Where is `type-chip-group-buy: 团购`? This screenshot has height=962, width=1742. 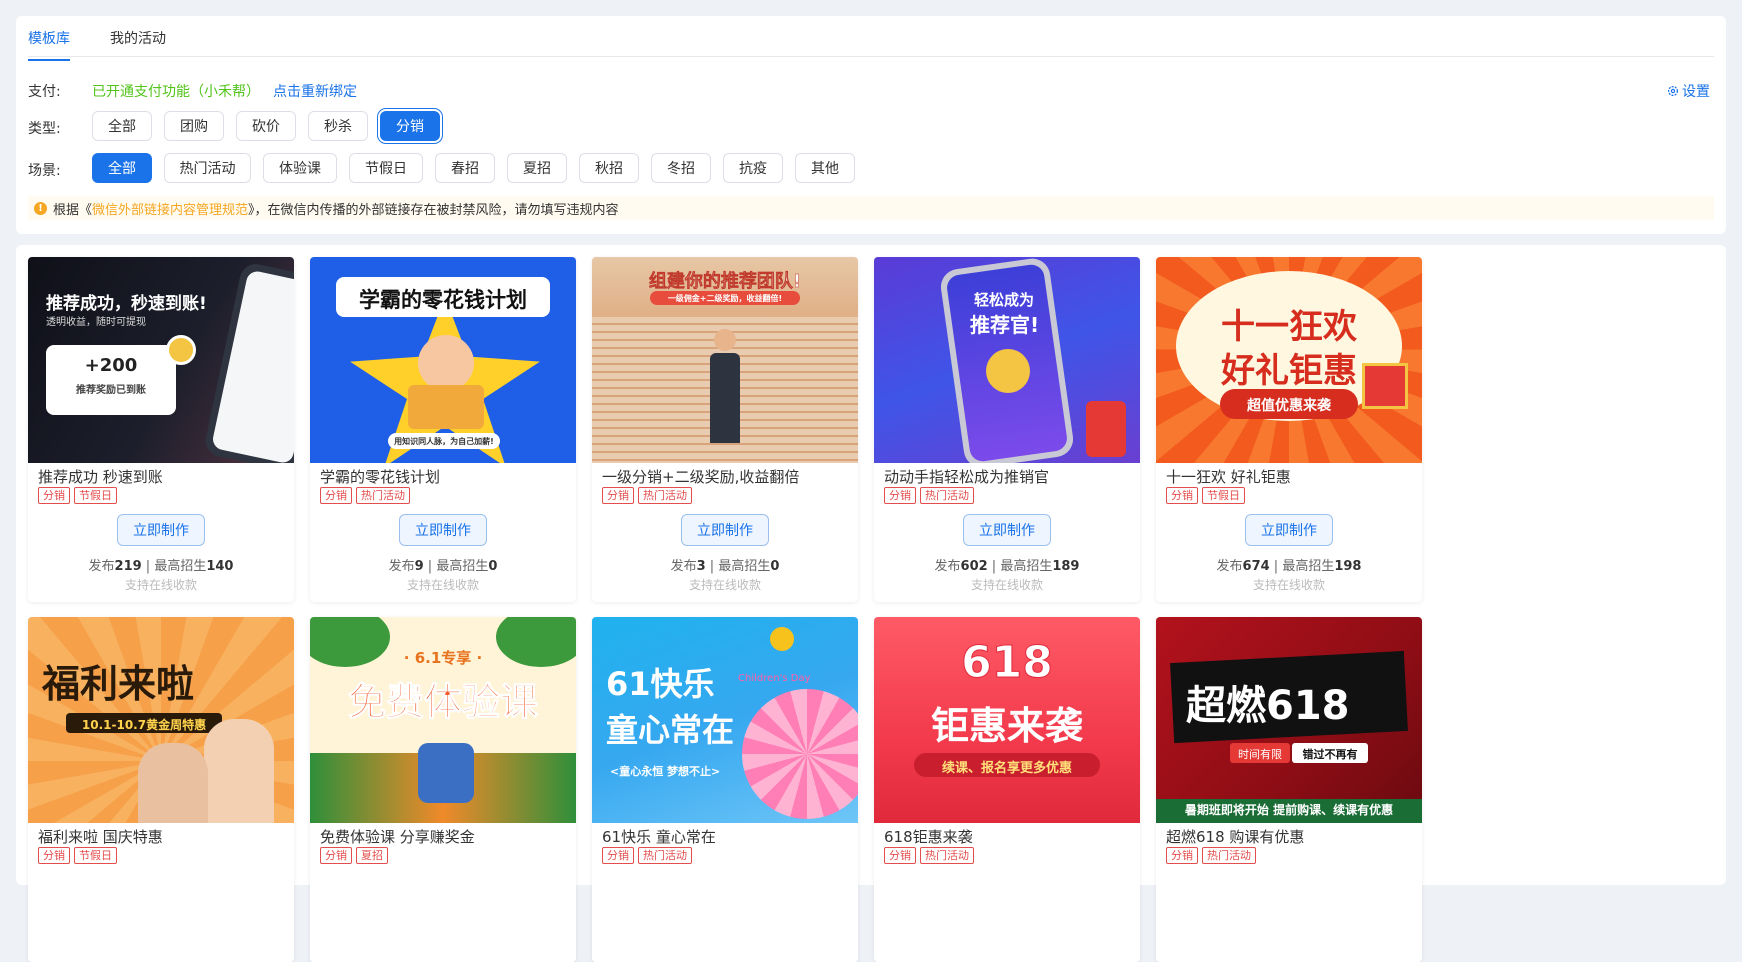 type-chip-group-buy: 团购 is located at coordinates (194, 126).